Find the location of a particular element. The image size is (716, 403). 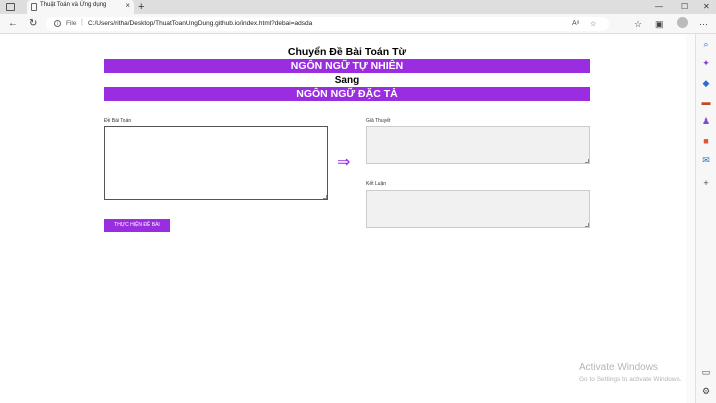

problem-label: Đề Bài Toán is located at coordinates (118, 121).